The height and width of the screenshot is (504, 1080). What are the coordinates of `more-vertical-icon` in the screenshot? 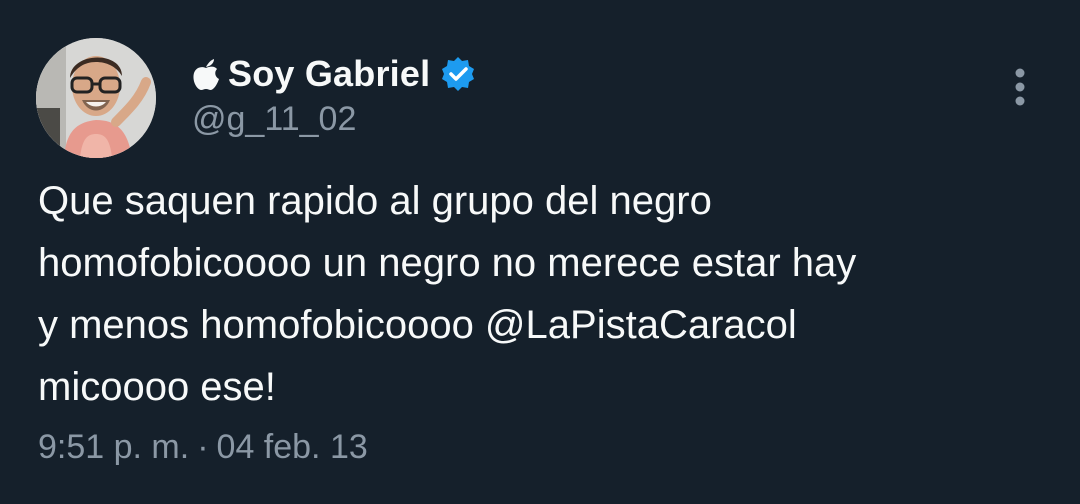 It's located at (1020, 87).